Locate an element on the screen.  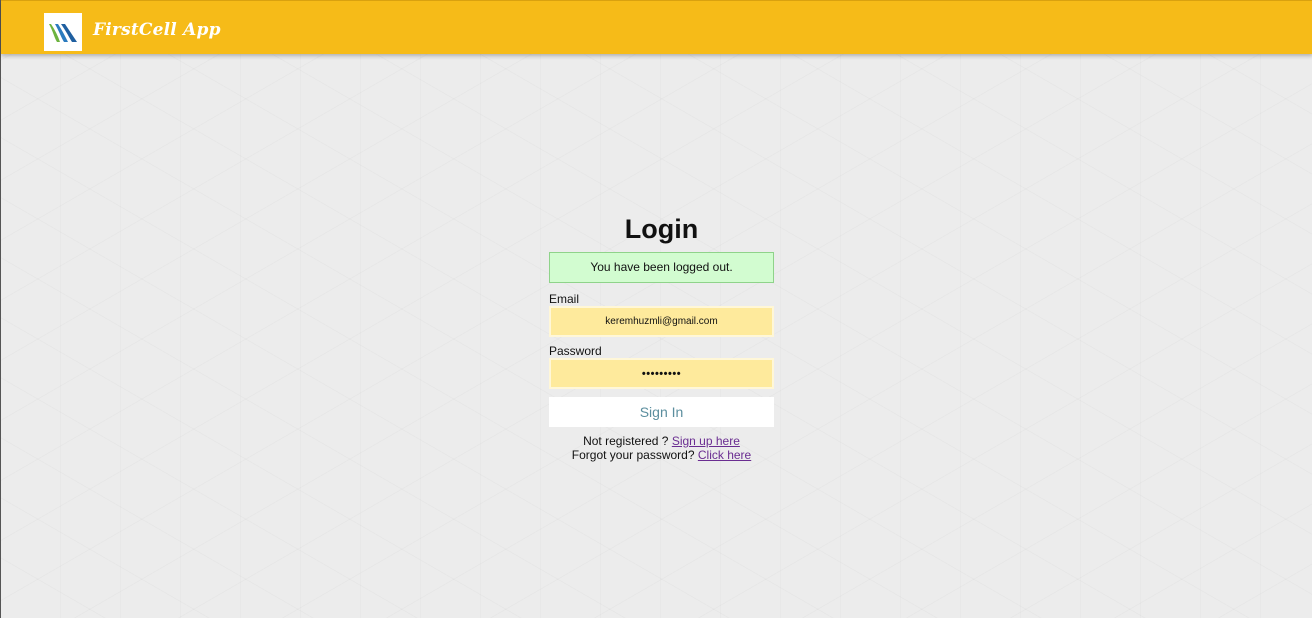
password-label: Password is located at coordinates (575, 351).